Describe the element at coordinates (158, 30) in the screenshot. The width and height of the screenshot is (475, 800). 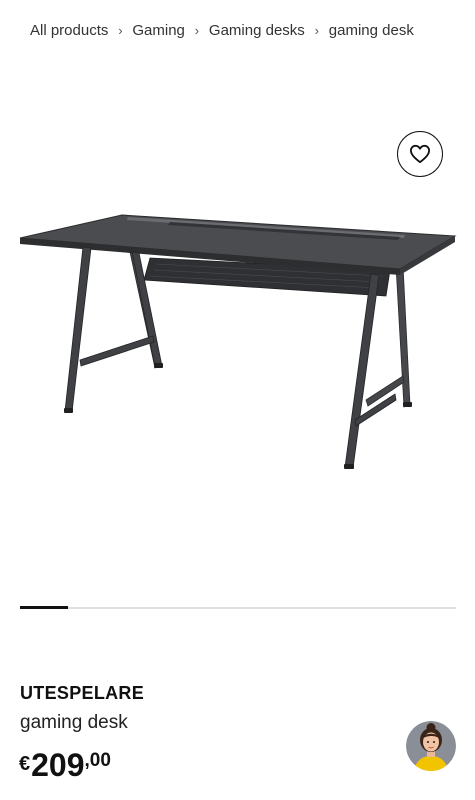
I see `breadcrumb-gaming: Gaming` at that location.